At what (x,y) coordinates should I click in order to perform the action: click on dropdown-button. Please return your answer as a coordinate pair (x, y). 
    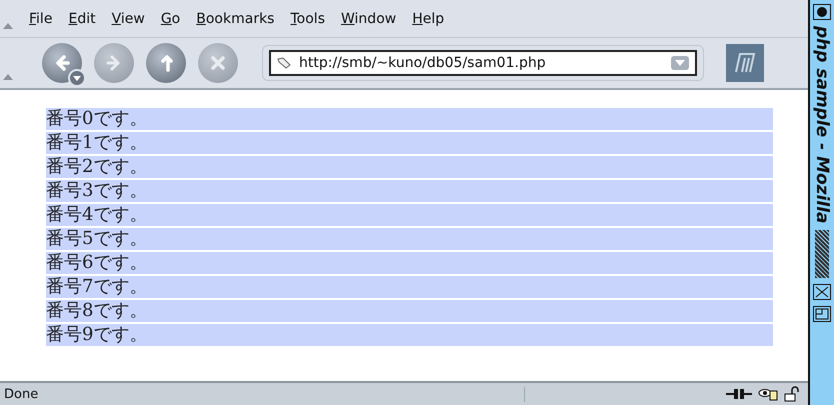
    Looking at the image, I should click on (77, 78).